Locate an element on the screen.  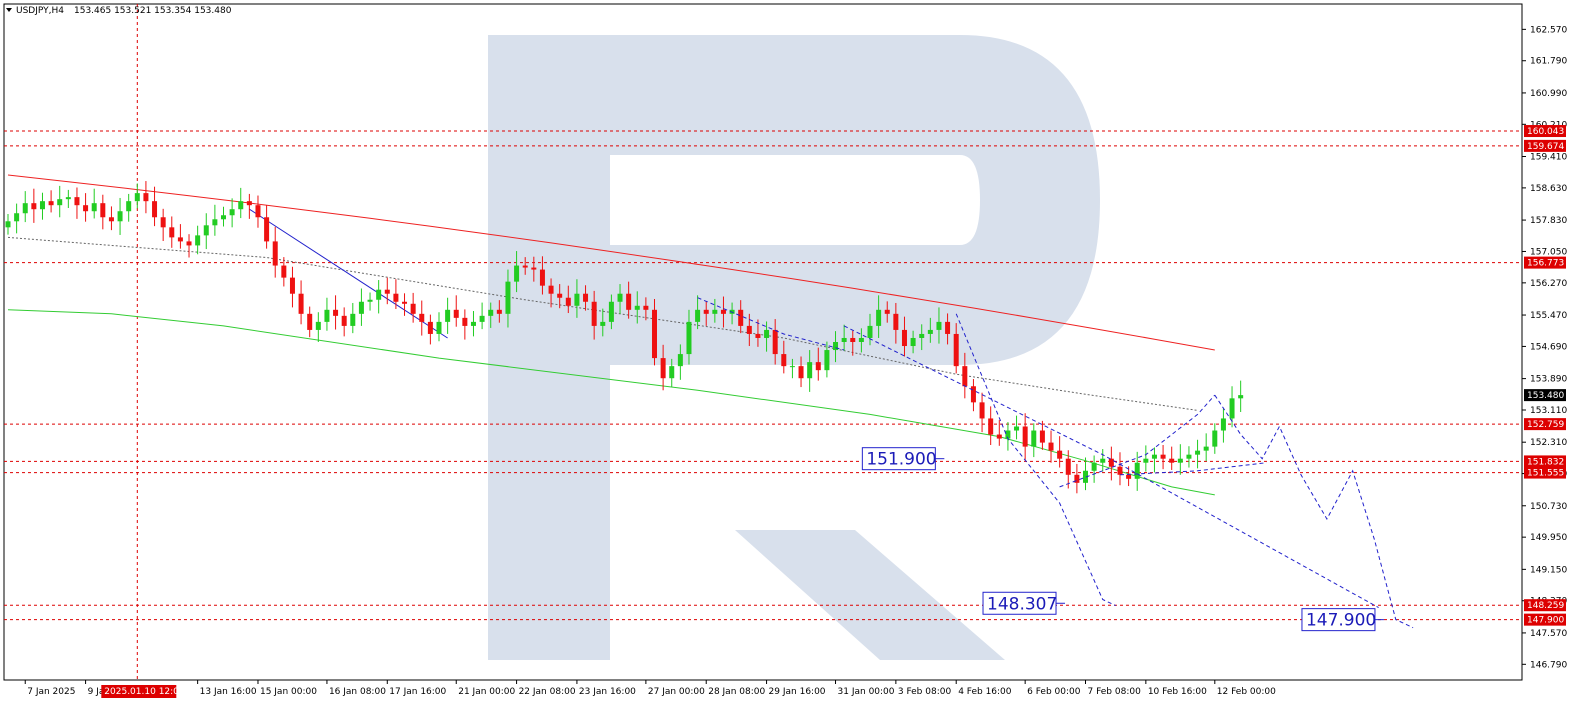
symbol-label: USDJPY,H4 is located at coordinates (40, 11).